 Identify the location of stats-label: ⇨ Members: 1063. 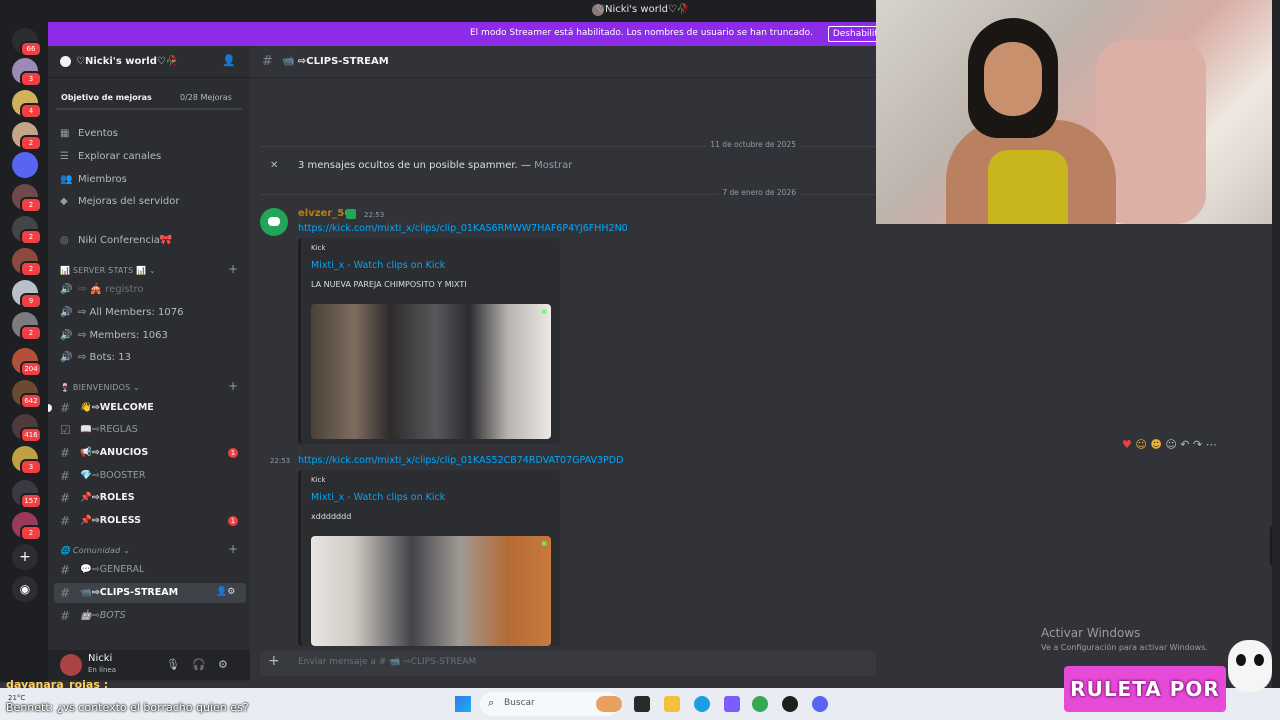
(123, 335).